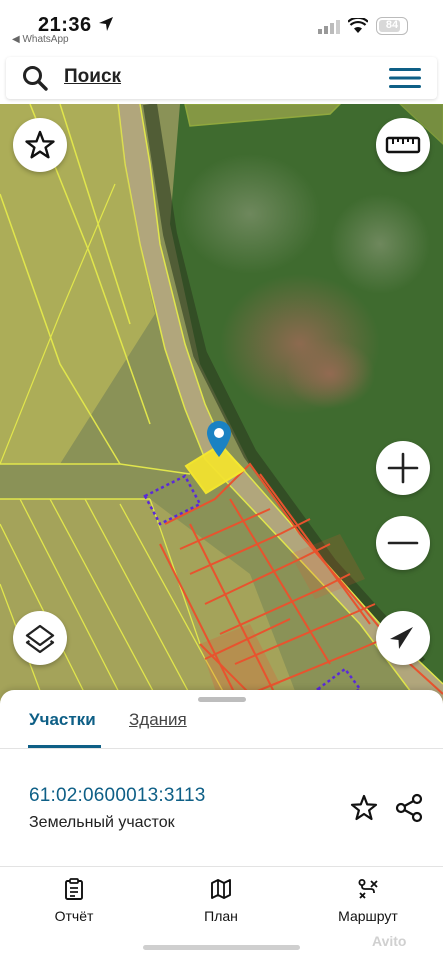 The width and height of the screenshot is (443, 960). Describe the element at coordinates (389, 941) in the screenshot. I see `avito-watermark: Avito` at that location.